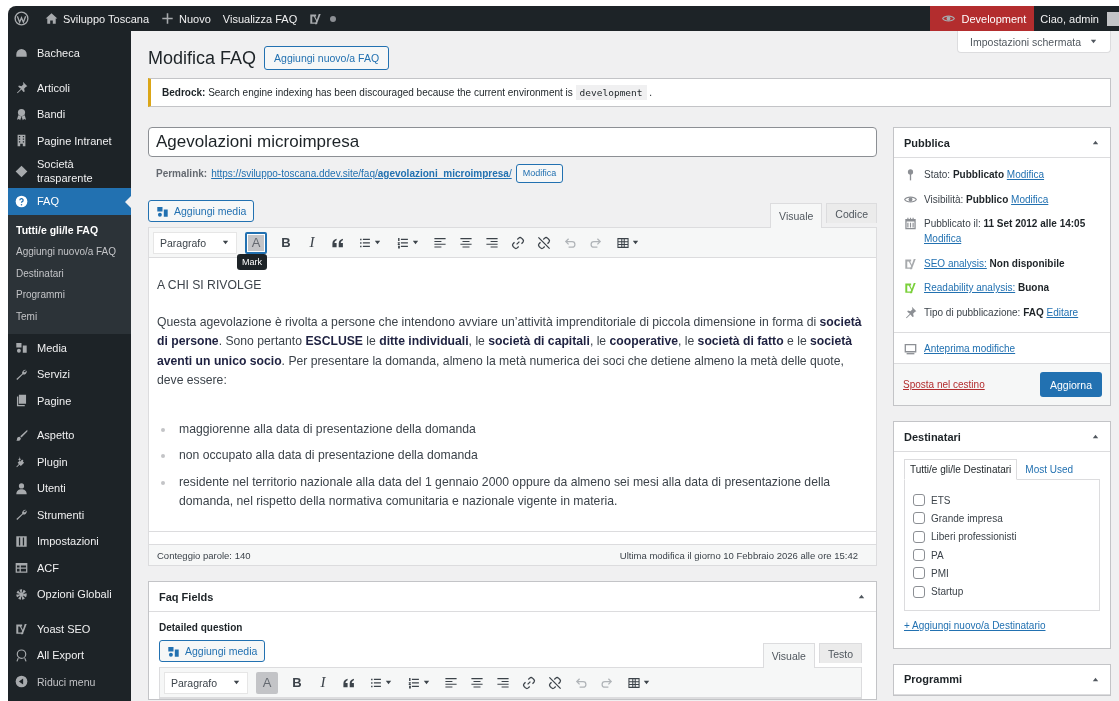  What do you see at coordinates (69, 140) in the screenshot?
I see `sidebar-item: Pagine Intranet` at bounding box center [69, 140].